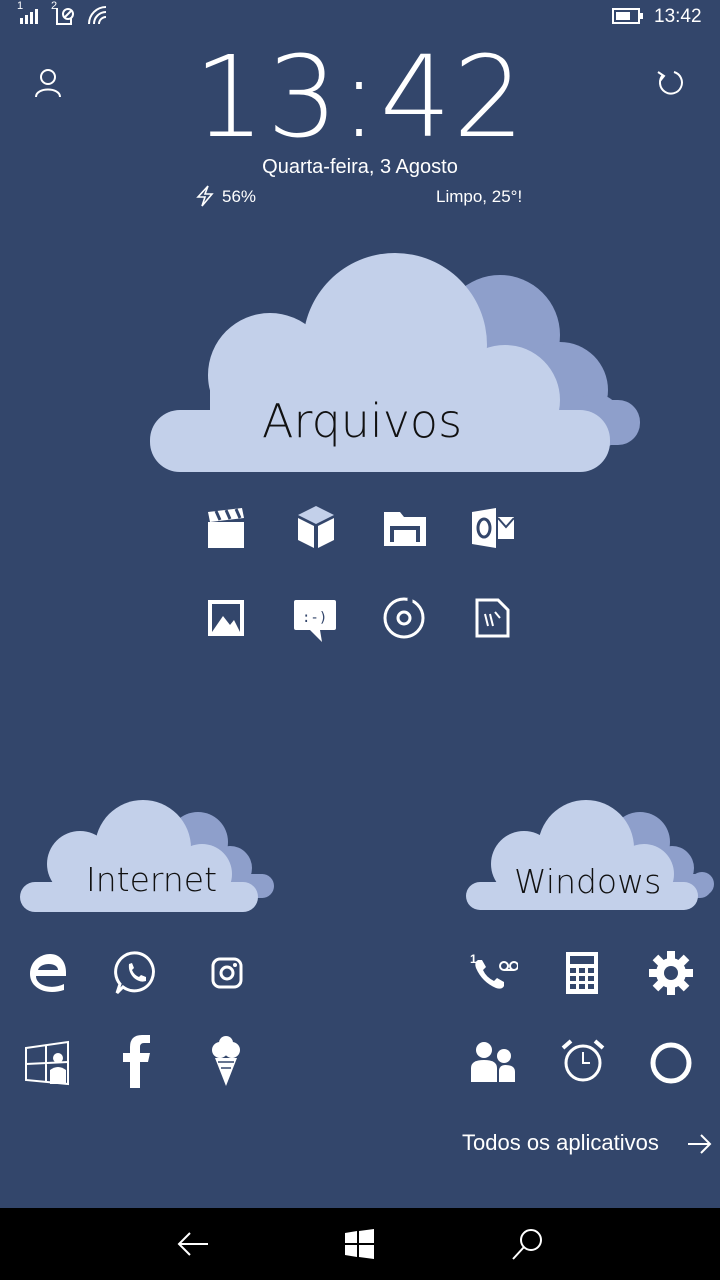  What do you see at coordinates (582, 973) in the screenshot?
I see `calculator-icon` at bounding box center [582, 973].